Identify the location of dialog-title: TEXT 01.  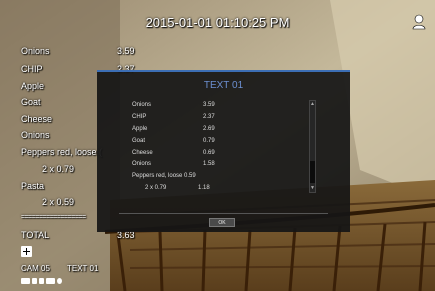
(223, 85).